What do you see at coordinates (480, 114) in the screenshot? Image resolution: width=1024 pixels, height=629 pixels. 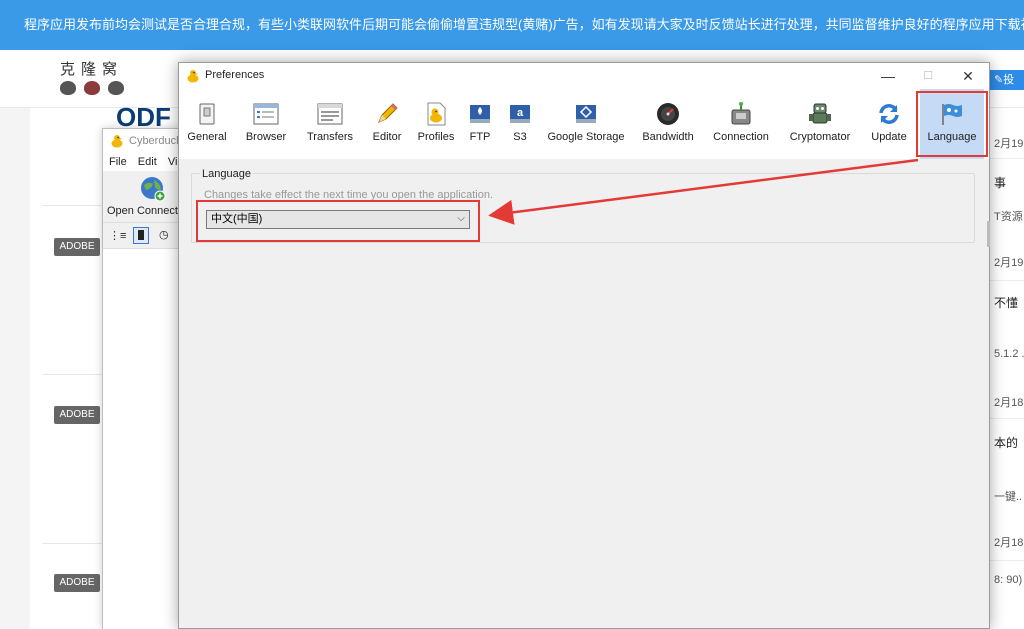 I see `ftp-drive-icon` at bounding box center [480, 114].